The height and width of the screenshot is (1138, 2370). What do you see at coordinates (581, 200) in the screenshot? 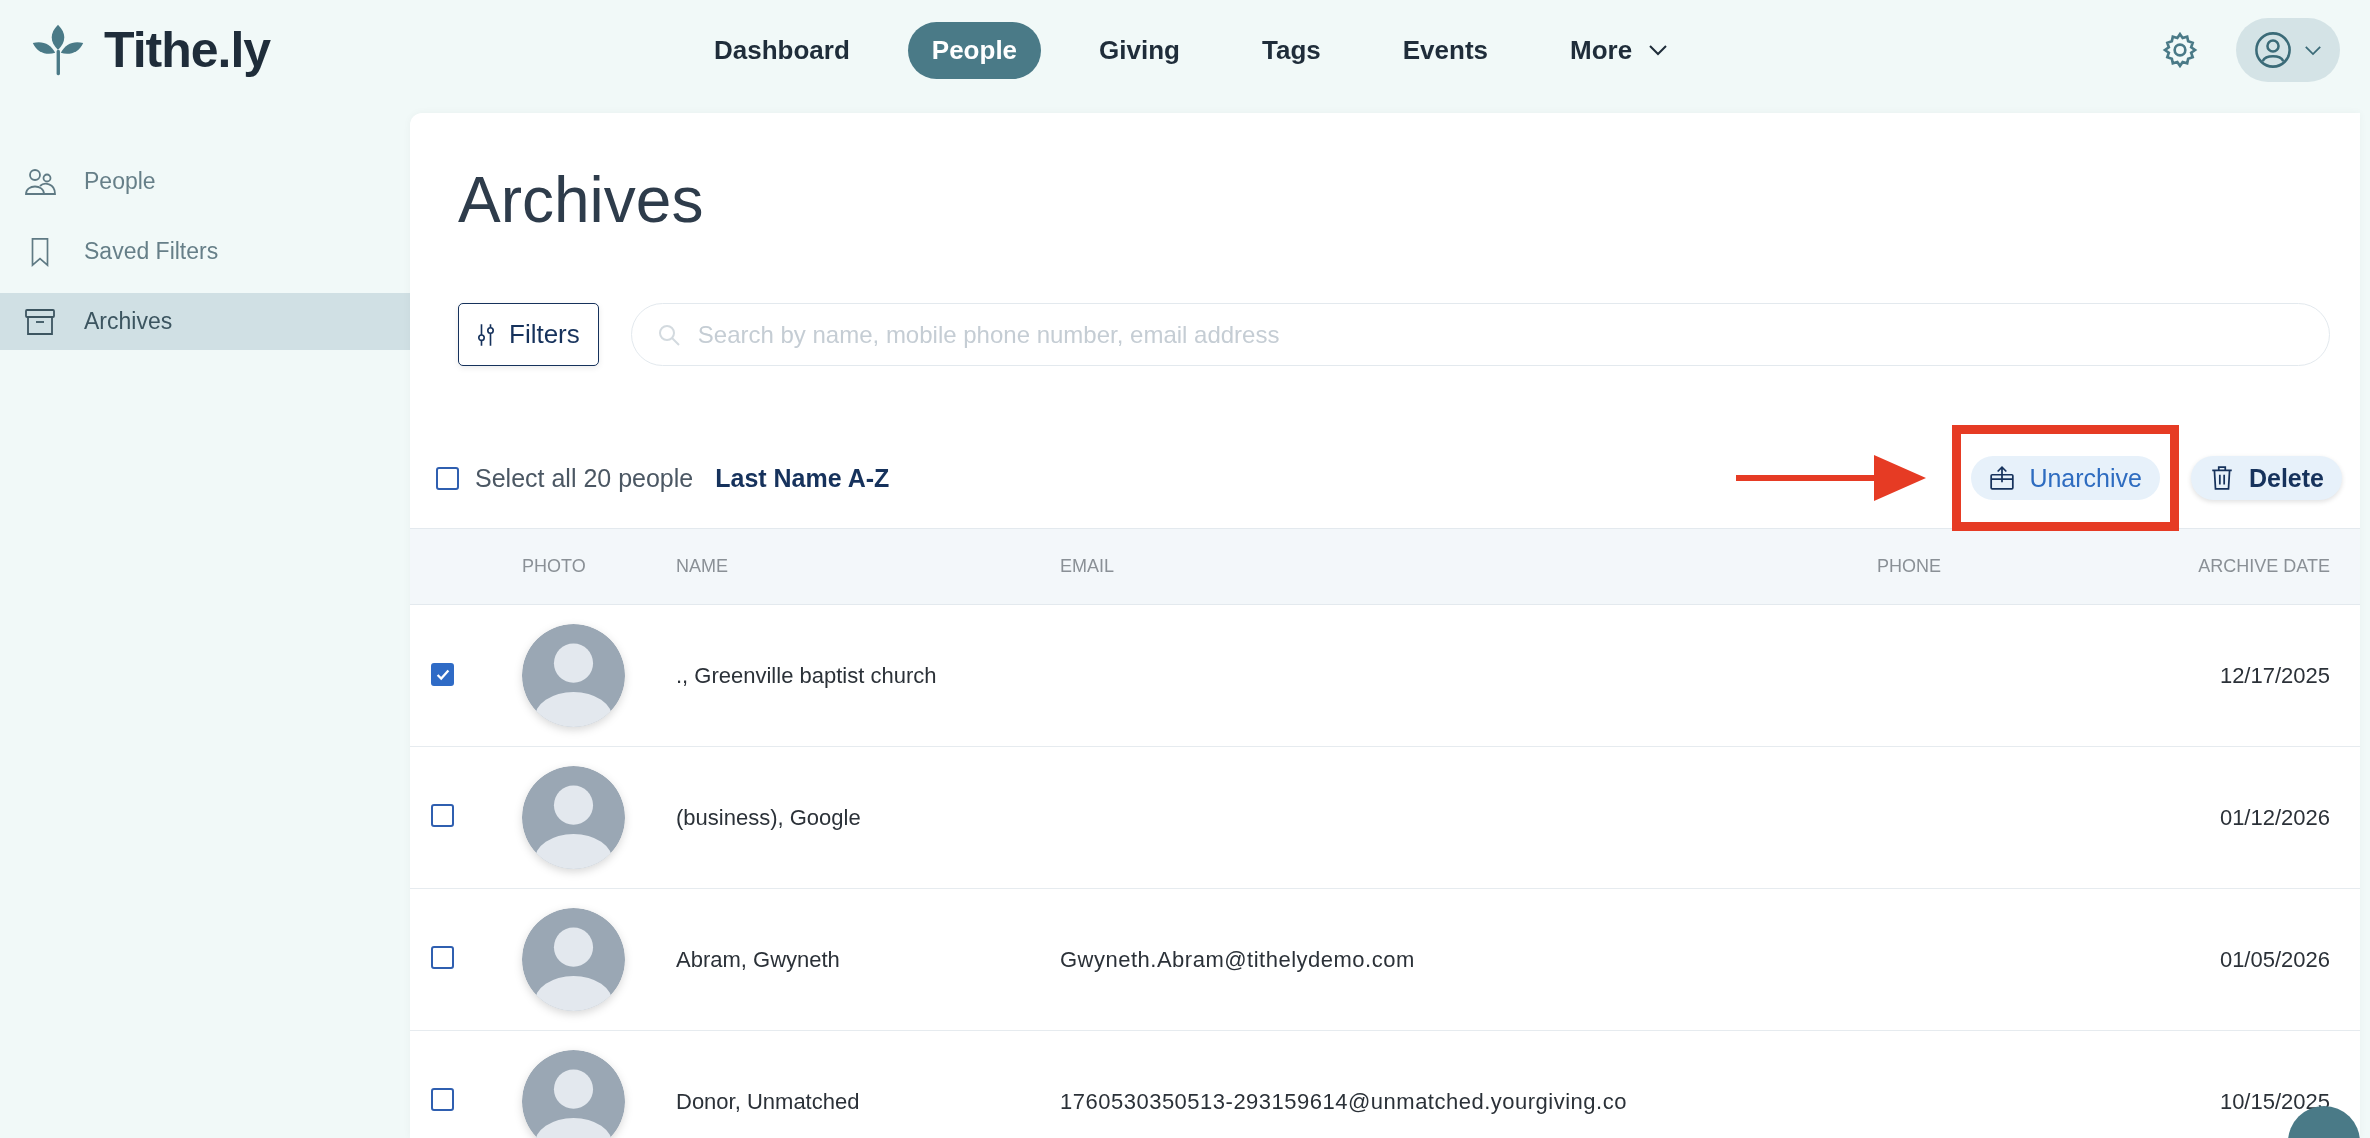
I see `page-title: Archives` at bounding box center [581, 200].